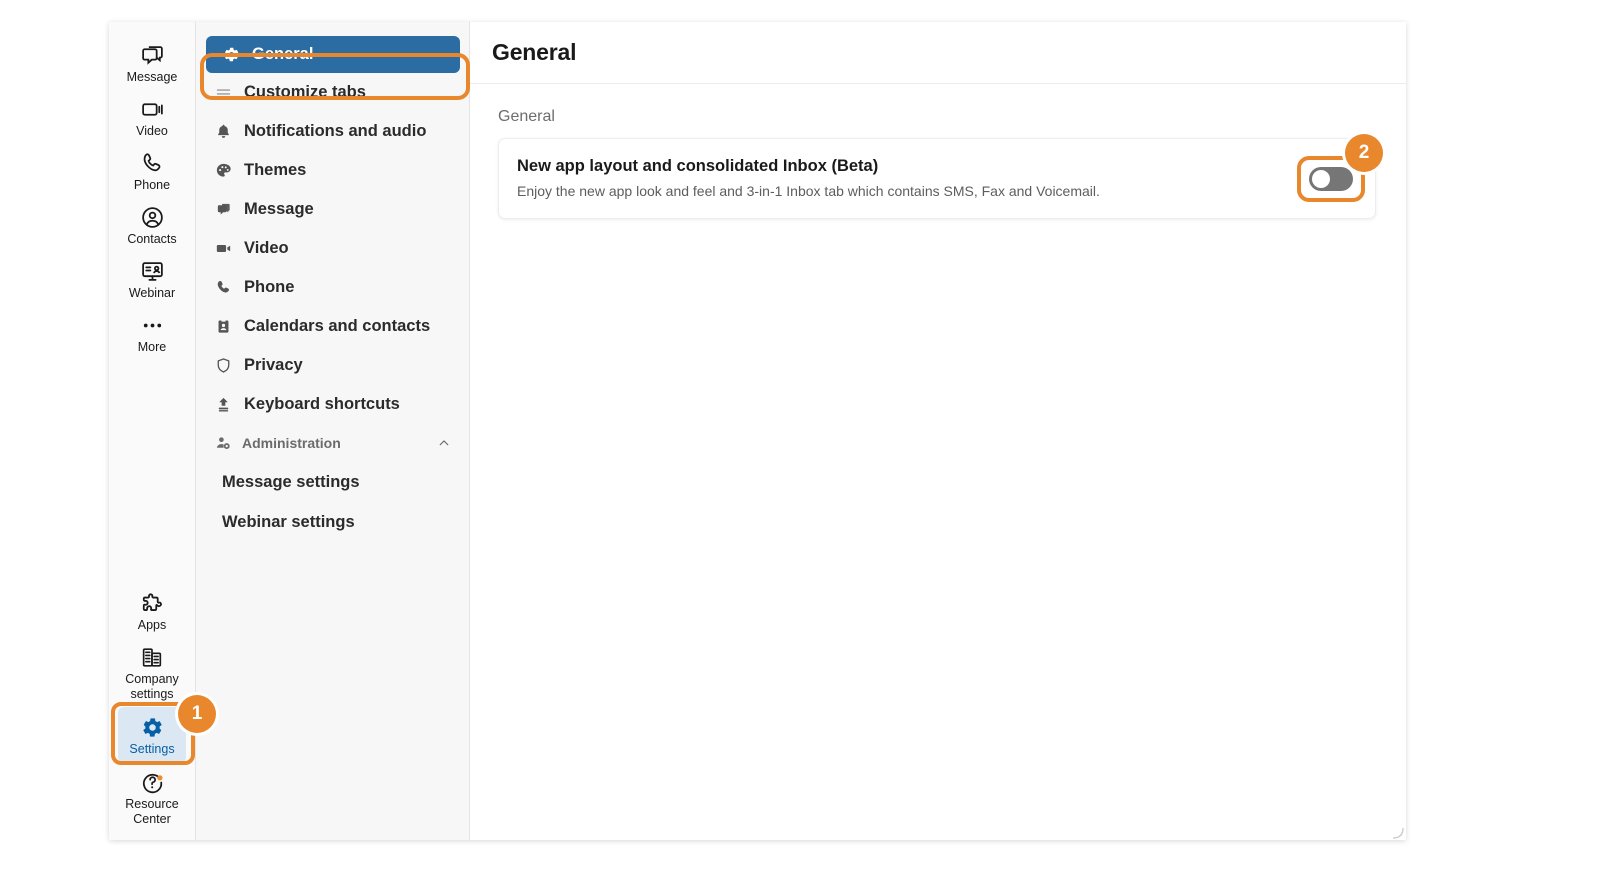 This screenshot has height=880, width=1600. Describe the element at coordinates (152, 271) in the screenshot. I see `webinar-icon` at that location.